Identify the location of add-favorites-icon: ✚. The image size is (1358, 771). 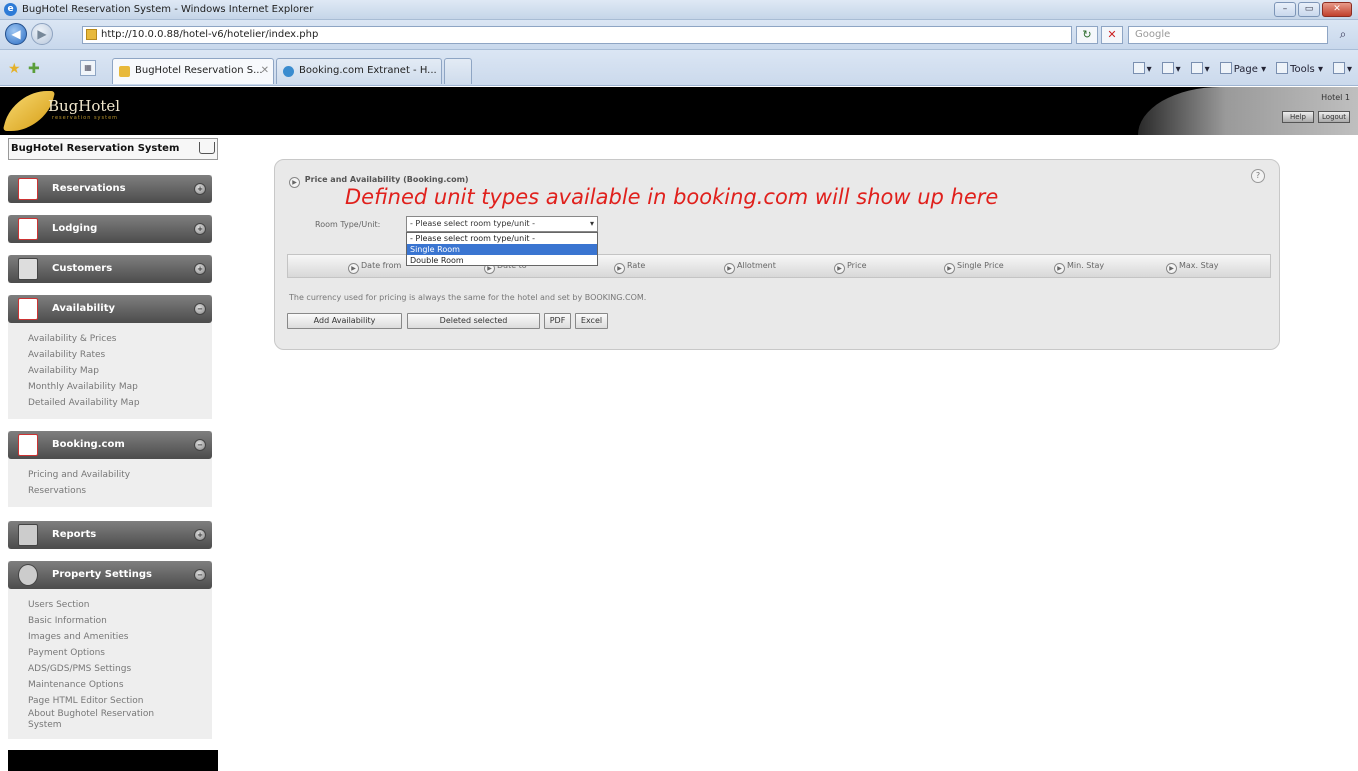
(34, 69).